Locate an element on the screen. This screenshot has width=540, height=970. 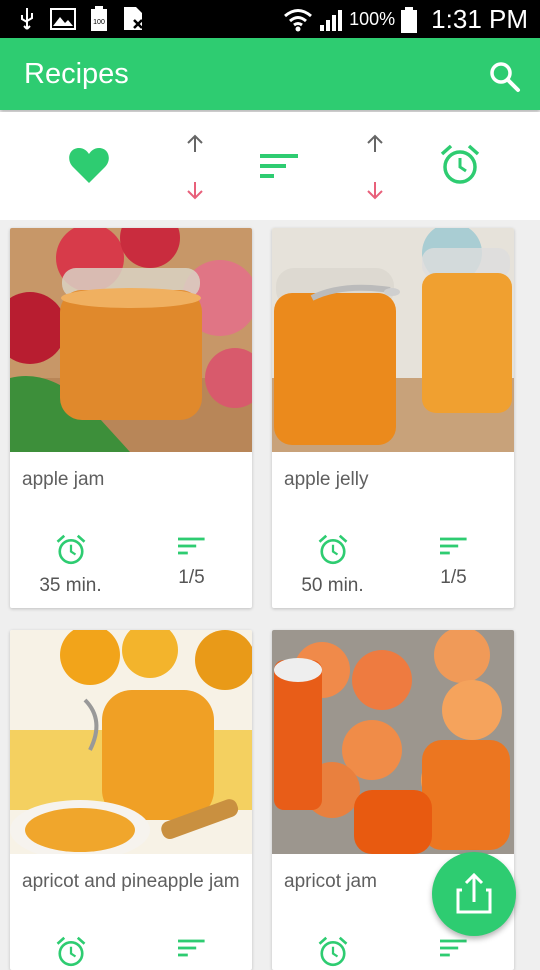
battery-100-icon: 100 is located at coordinates (99, 18).